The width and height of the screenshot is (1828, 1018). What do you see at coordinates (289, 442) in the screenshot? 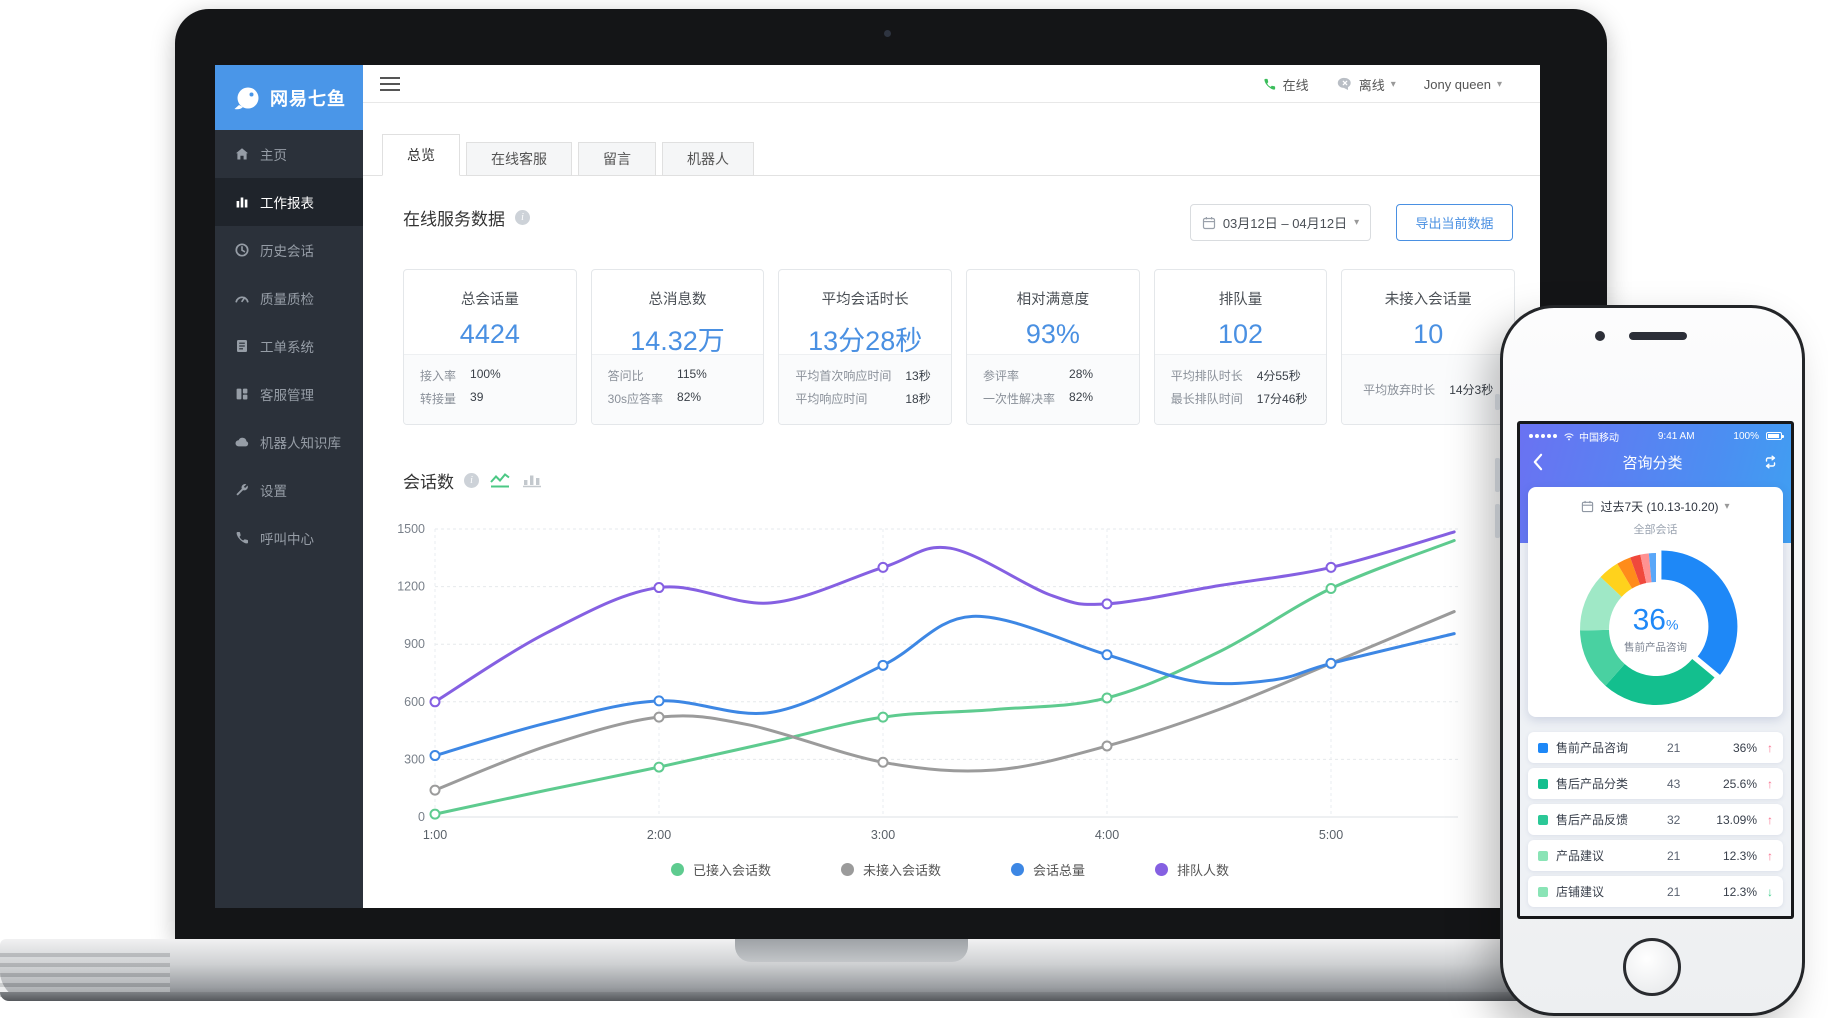
I see `sidebar-item-robot-kb: 机器人知识库` at bounding box center [289, 442].